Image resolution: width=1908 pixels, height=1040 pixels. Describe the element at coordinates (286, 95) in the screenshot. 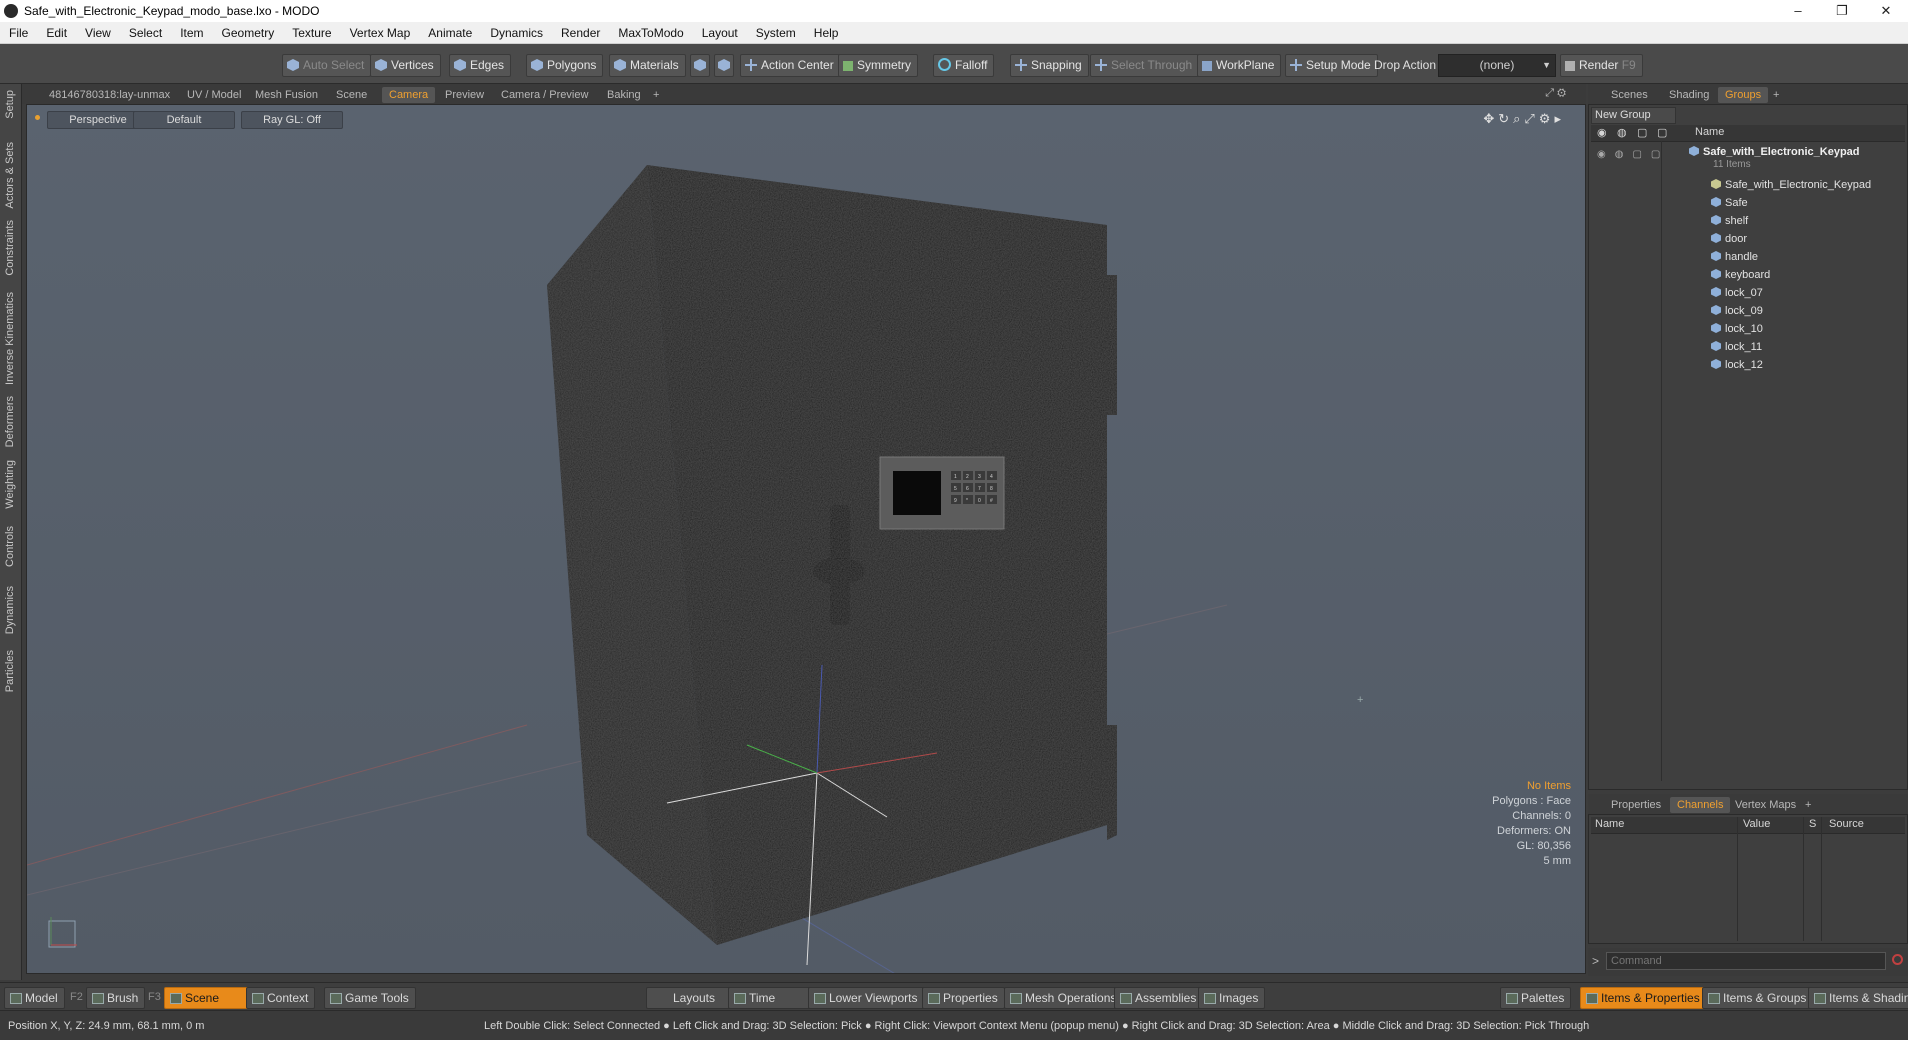

I see `tab-mesh-fusion: Mesh Fusion` at that location.